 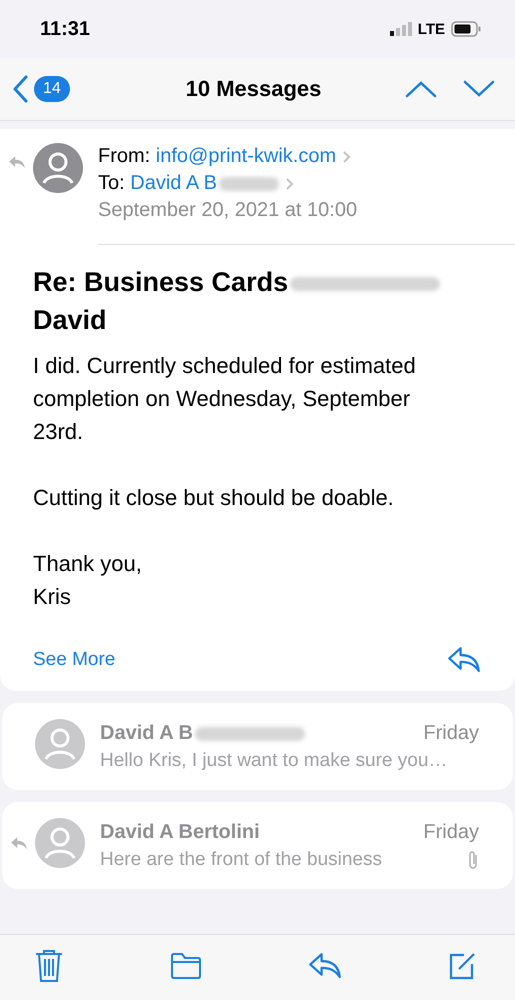 What do you see at coordinates (173, 183) in the screenshot?
I see `recipient-link: David A B` at bounding box center [173, 183].